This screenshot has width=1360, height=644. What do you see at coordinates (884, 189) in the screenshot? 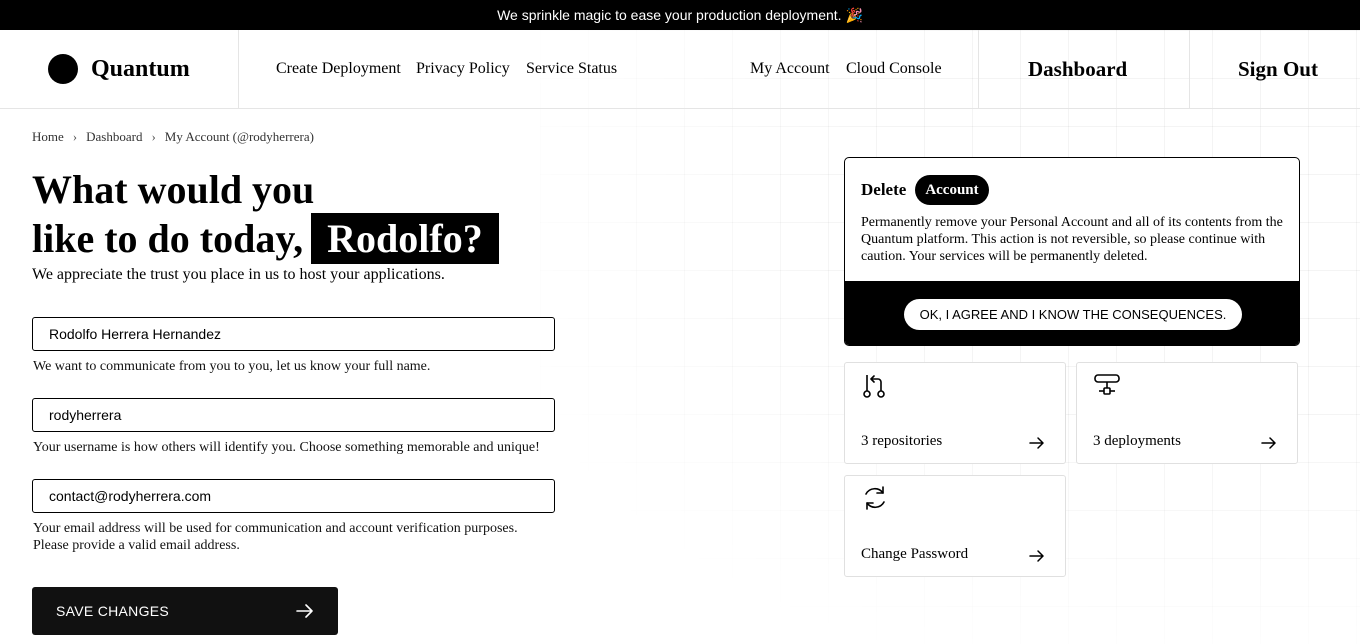
I see `delete-title: Delete` at bounding box center [884, 189].